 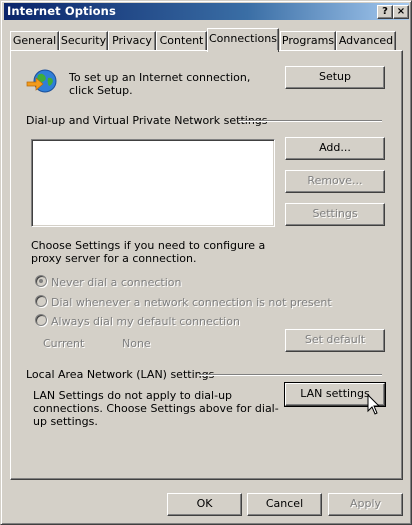 I want to click on tab-general: General, so click(x=34, y=41).